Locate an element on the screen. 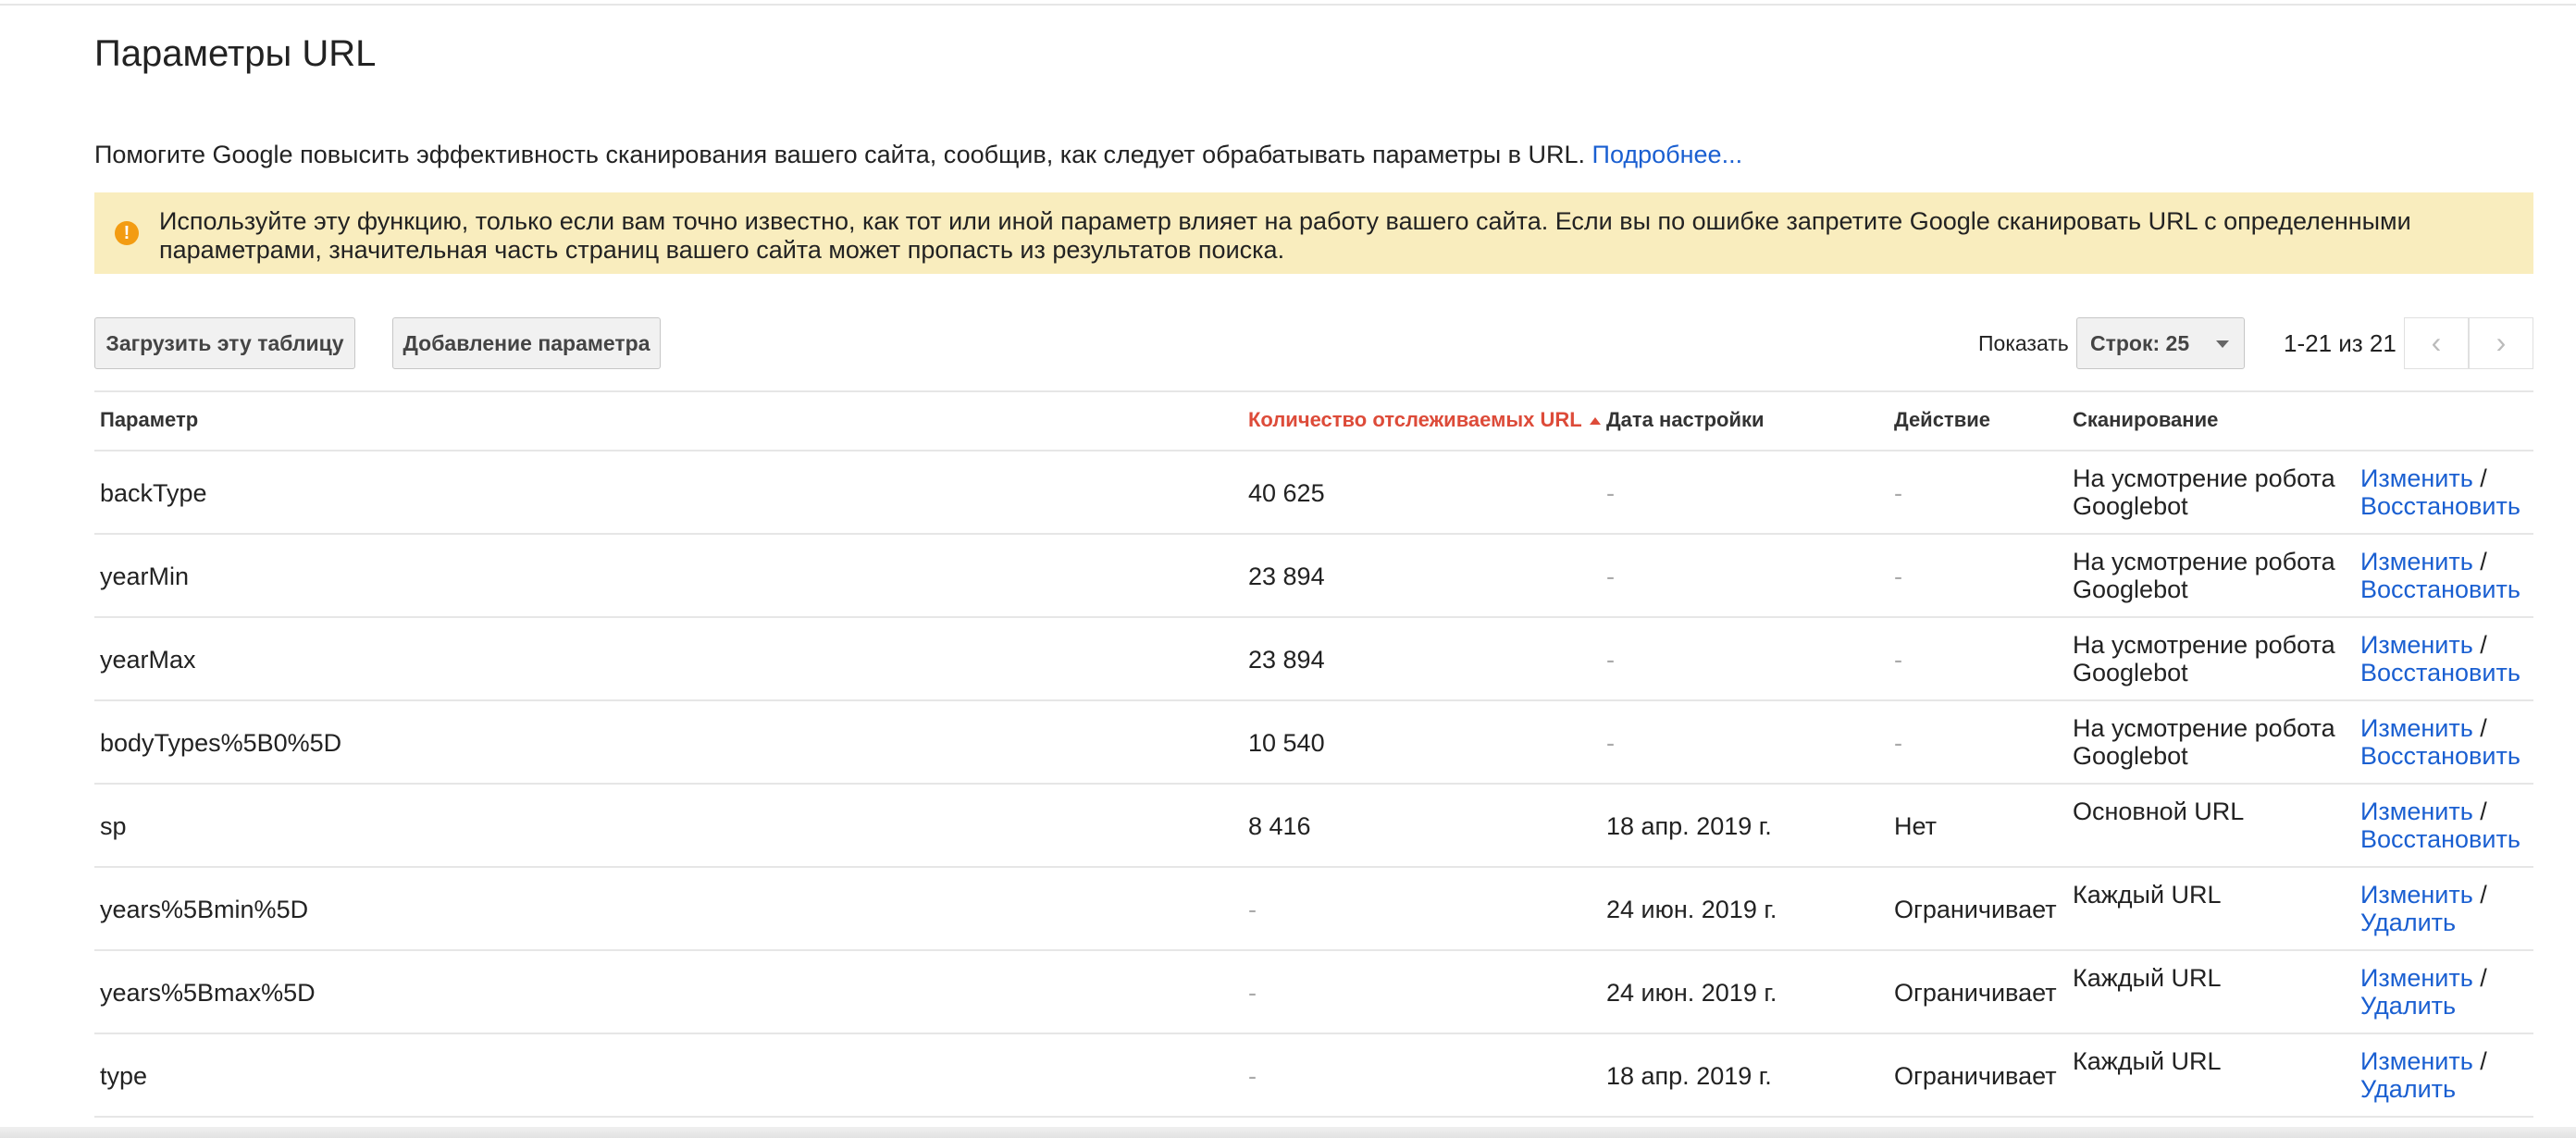 Image resolution: width=2576 pixels, height=1138 pixels. tracked-url-count: 40 625 is located at coordinates (1286, 493).